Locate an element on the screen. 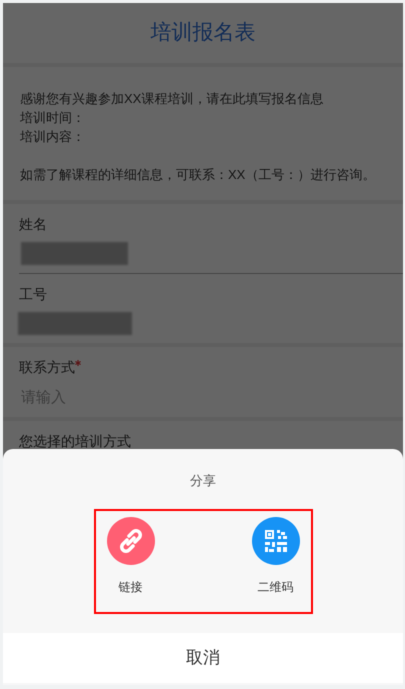 This screenshot has width=405, height=689. share-option: 链接 is located at coordinates (130, 564).